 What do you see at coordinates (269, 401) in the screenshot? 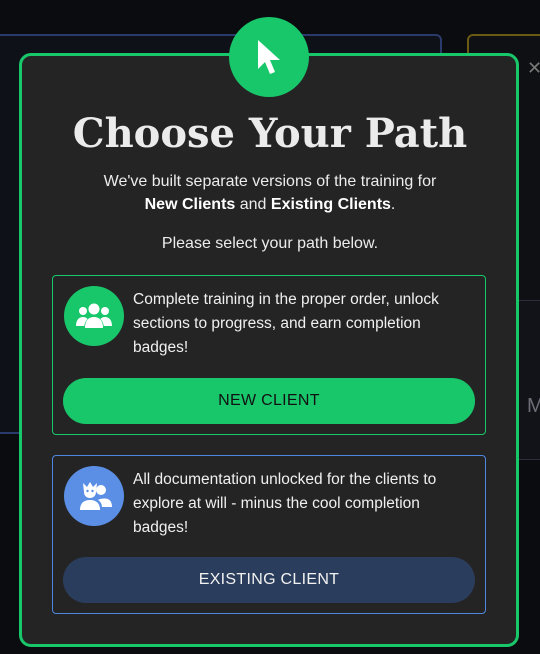
I see `new-client-button: NEW CLIENT` at bounding box center [269, 401].